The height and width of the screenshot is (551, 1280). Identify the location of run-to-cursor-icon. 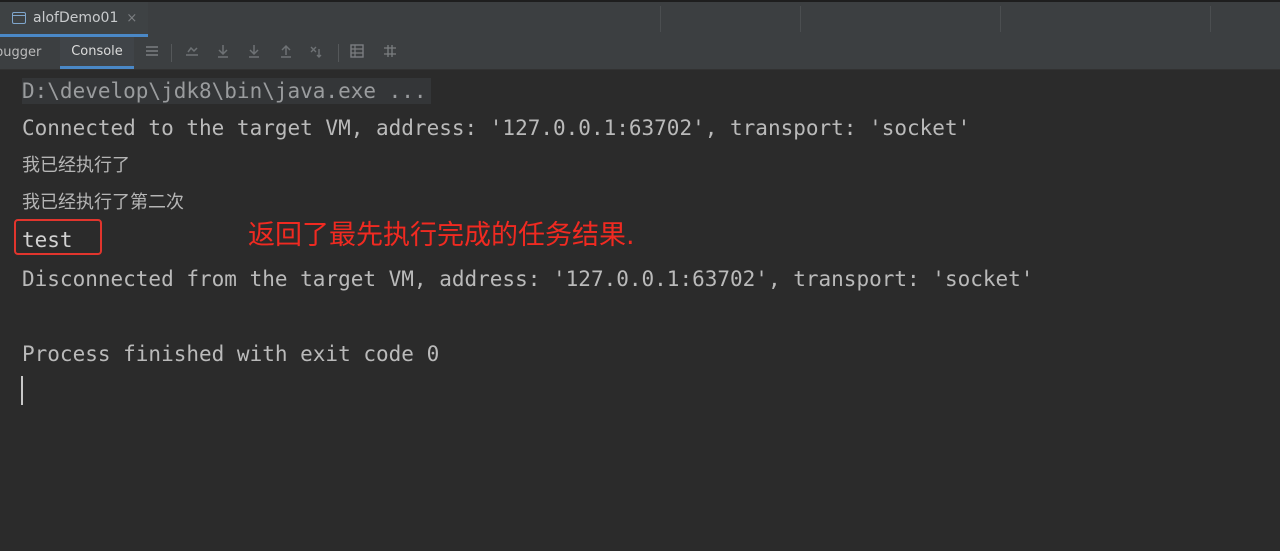
(317, 53).